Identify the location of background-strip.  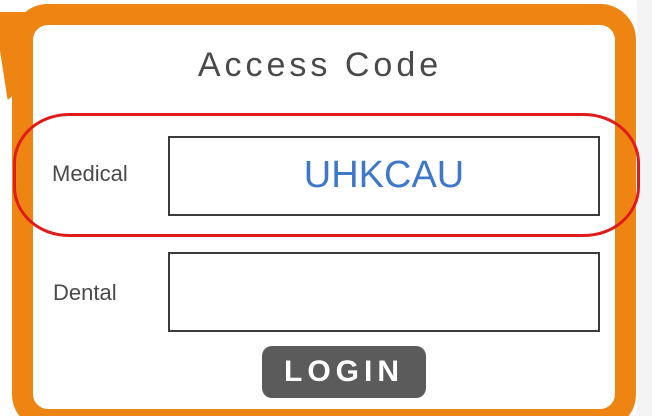
(644, 208).